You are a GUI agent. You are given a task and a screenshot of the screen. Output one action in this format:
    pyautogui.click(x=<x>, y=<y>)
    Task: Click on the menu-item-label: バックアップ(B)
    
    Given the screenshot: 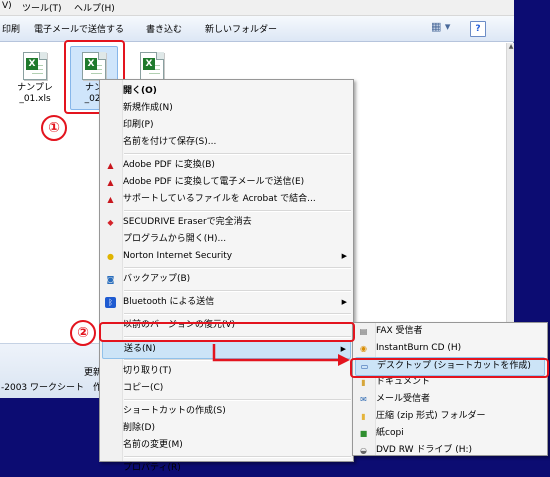 What is the action you would take?
    pyautogui.click(x=157, y=279)
    